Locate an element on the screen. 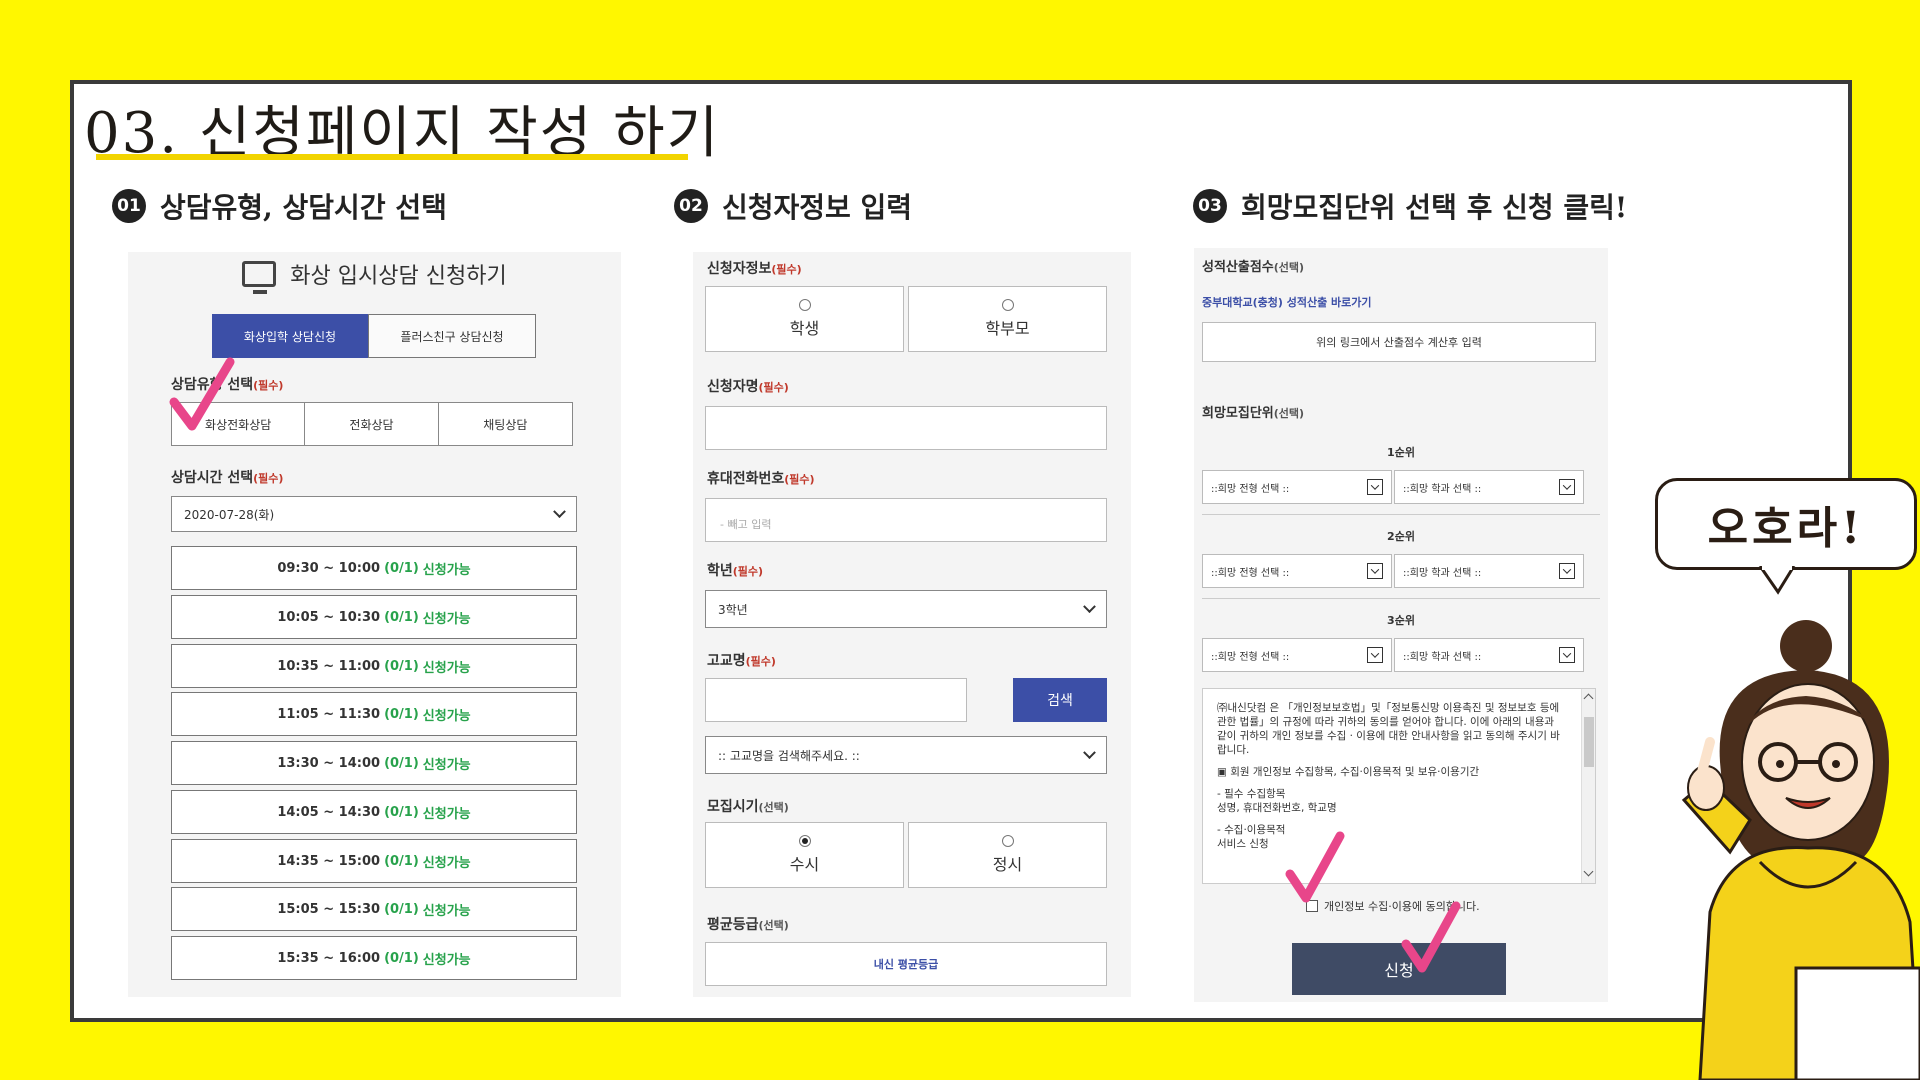 The image size is (1920, 1080). average-label: 평균등급(선택) is located at coordinates (748, 924).